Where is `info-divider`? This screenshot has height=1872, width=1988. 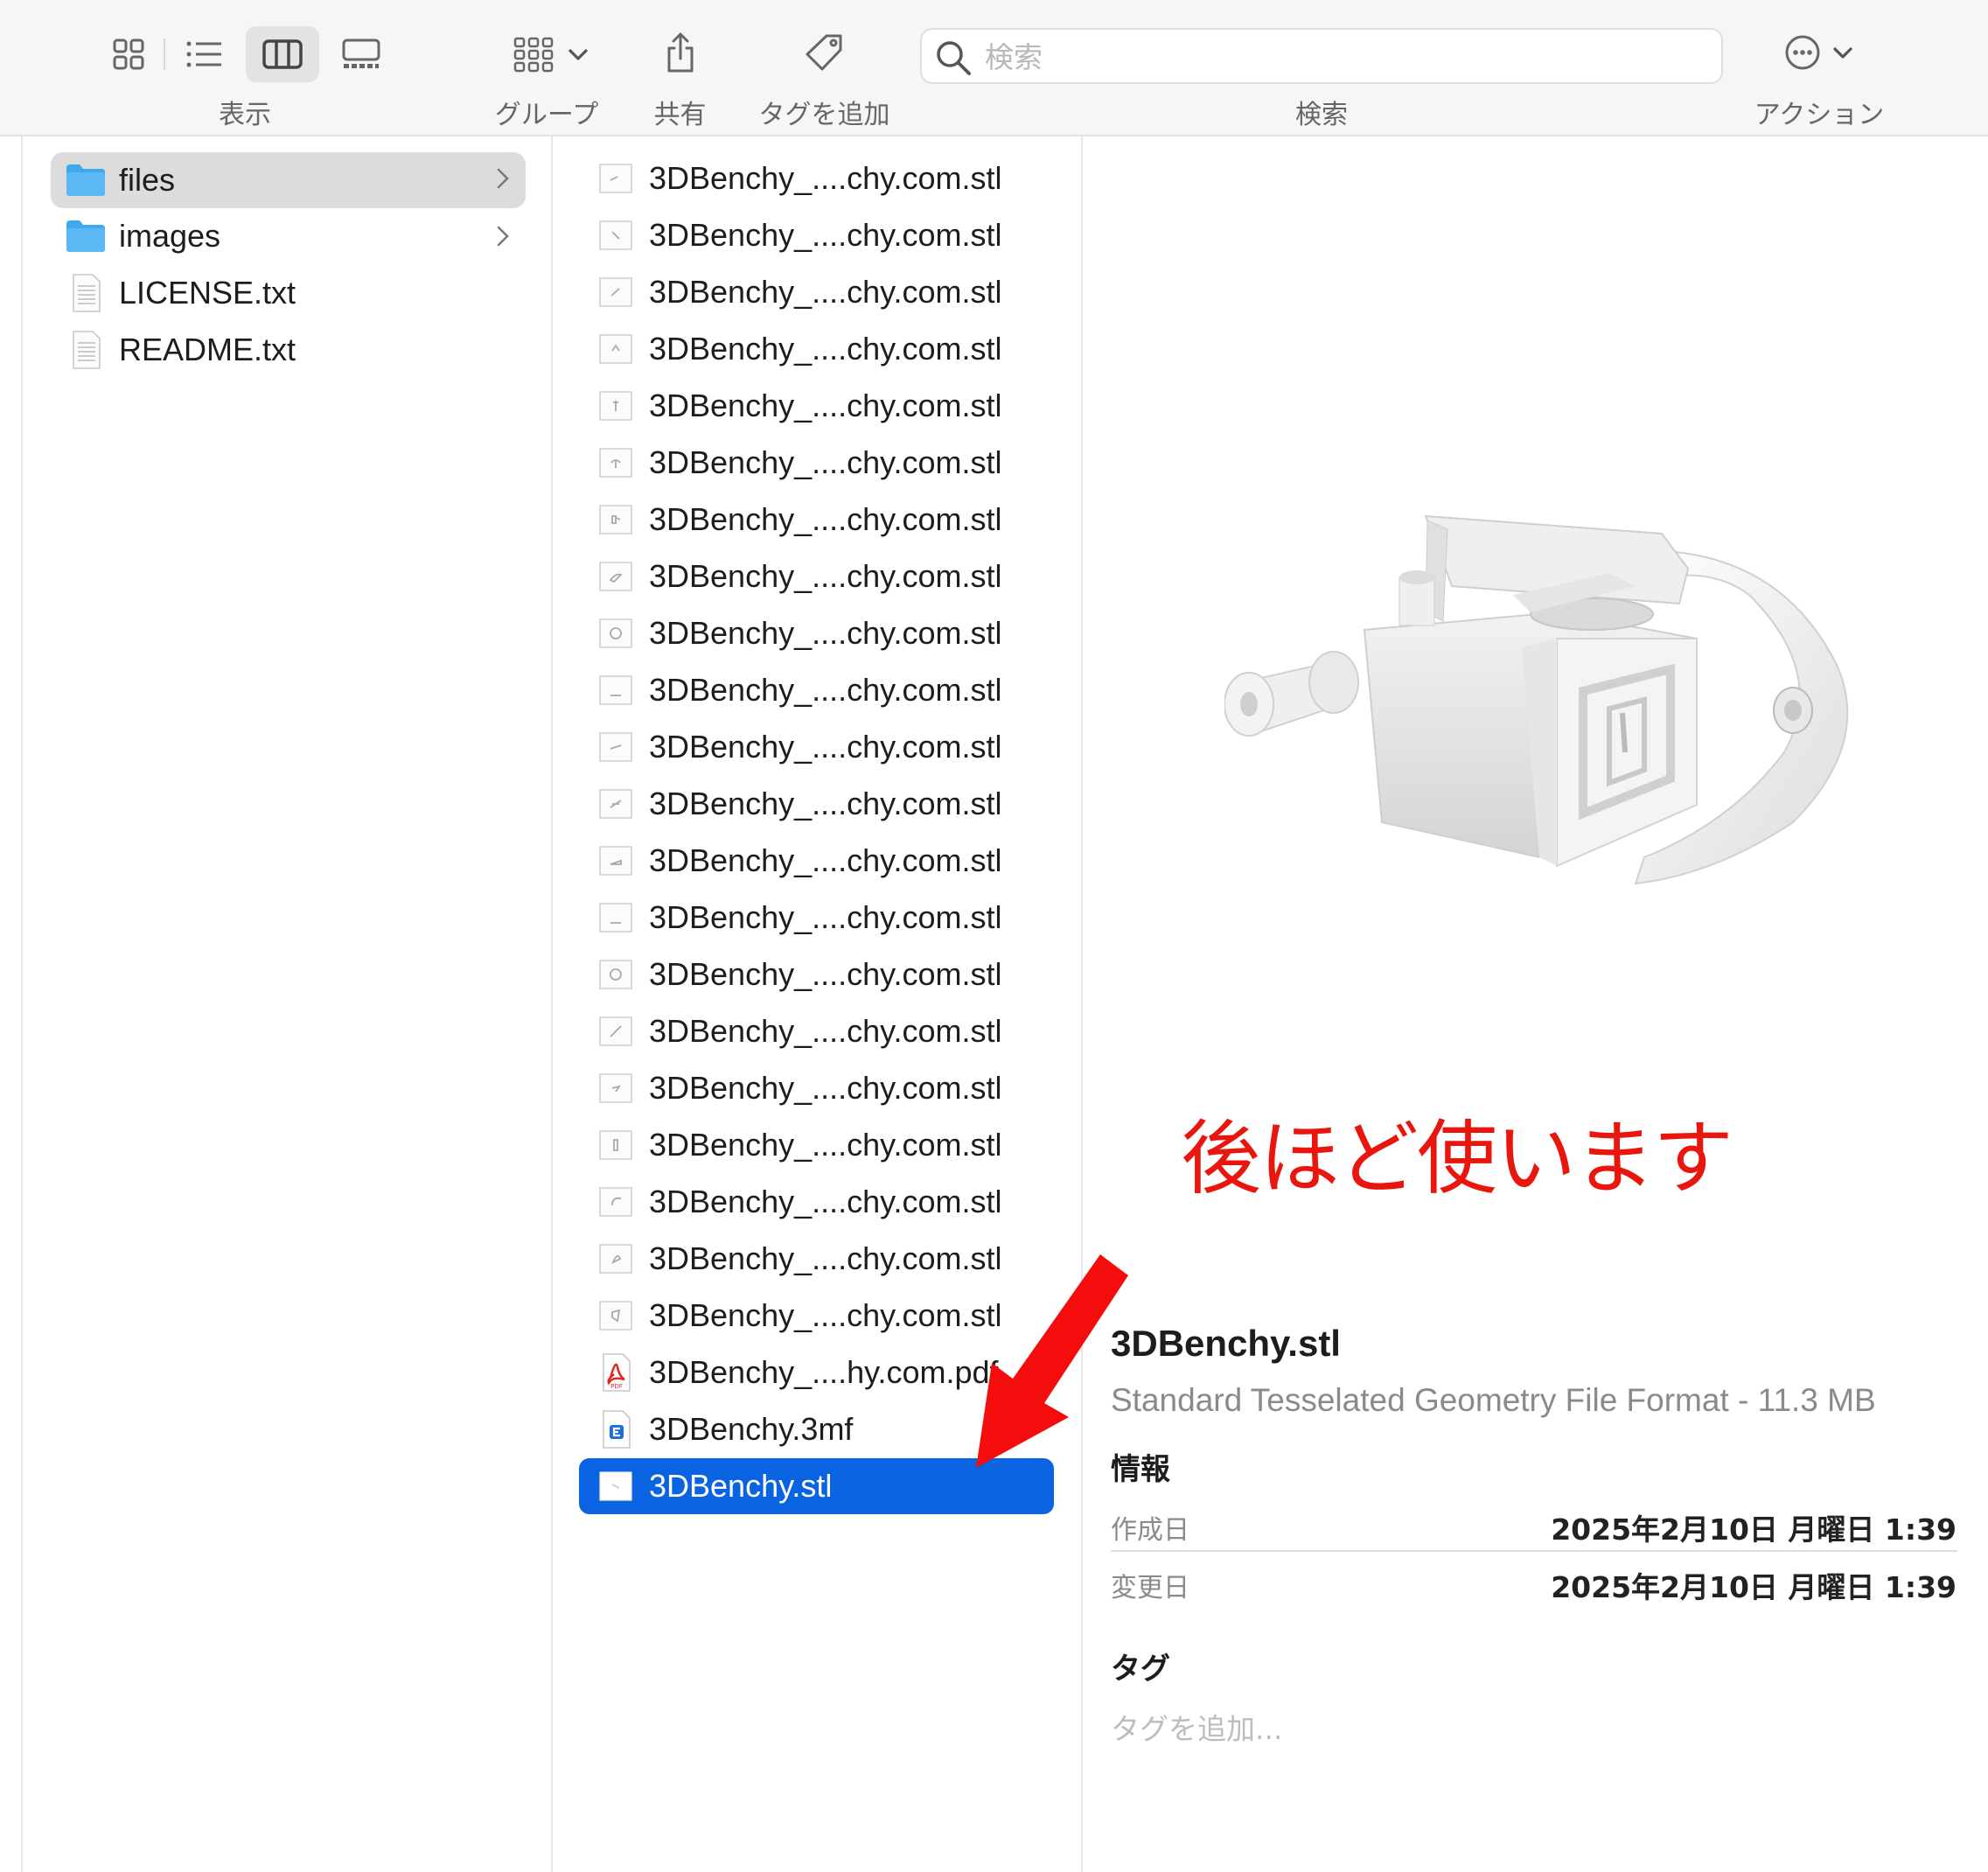
info-divider is located at coordinates (1534, 1551).